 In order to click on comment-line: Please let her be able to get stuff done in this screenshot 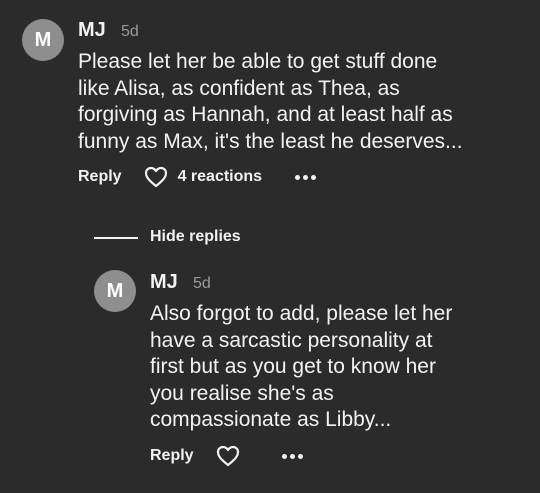, I will do `click(258, 61)`.